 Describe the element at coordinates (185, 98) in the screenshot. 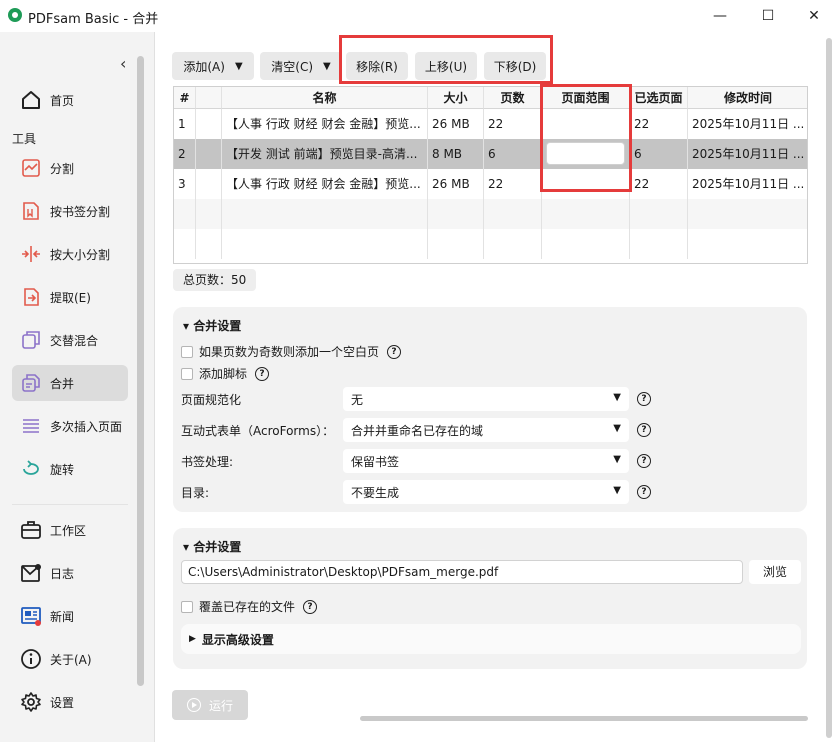

I see `column-header: #` at that location.